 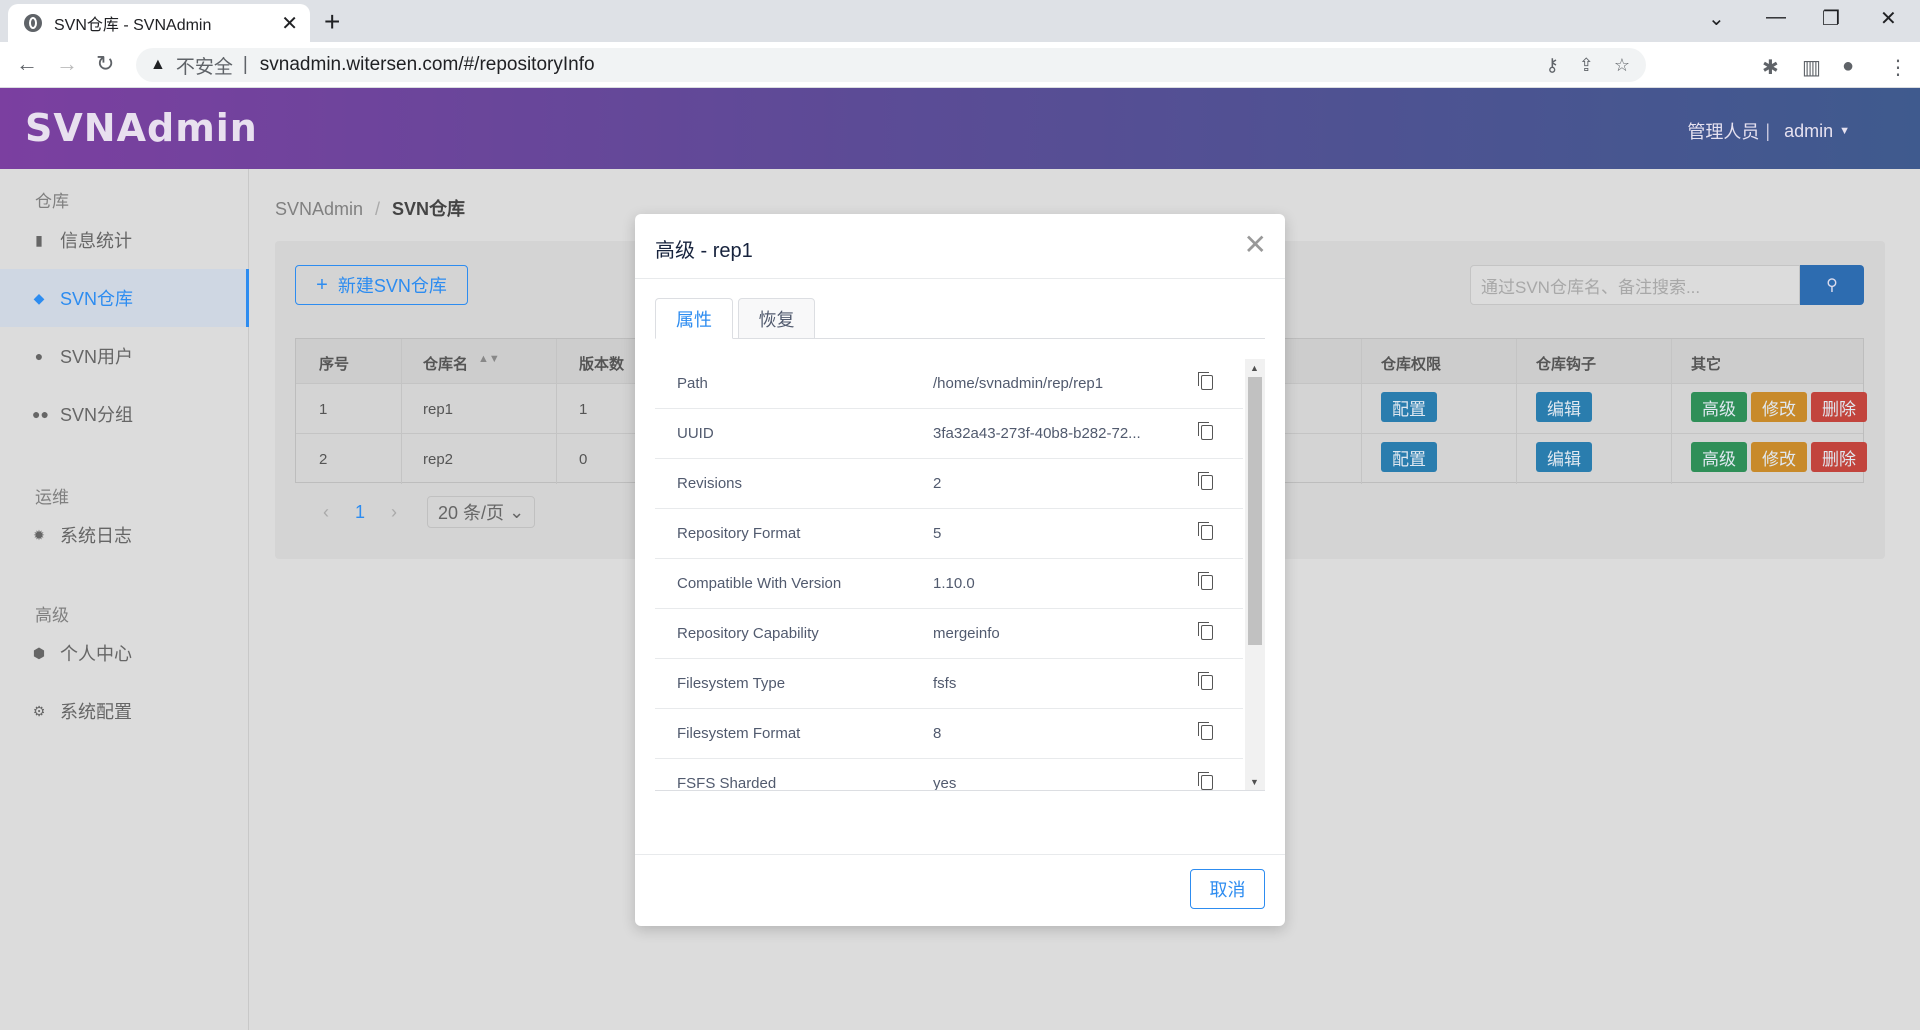 What do you see at coordinates (748, 633) in the screenshot?
I see `property-key: Repository Capability` at bounding box center [748, 633].